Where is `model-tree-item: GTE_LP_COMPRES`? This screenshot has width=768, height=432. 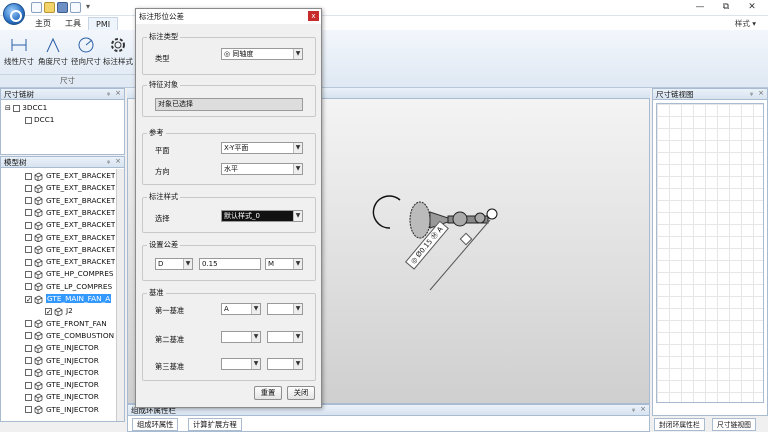 model-tree-item: GTE_LP_COMPRES is located at coordinates (68, 287).